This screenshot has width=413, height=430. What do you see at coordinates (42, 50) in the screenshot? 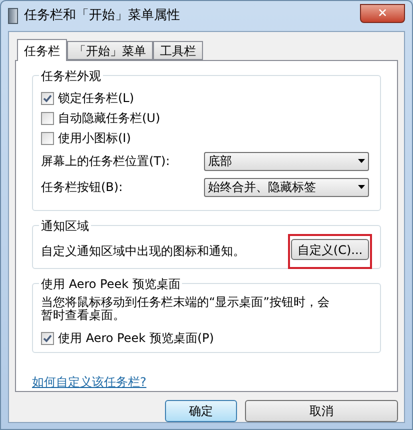
I see `tab: 任务栏` at bounding box center [42, 50].